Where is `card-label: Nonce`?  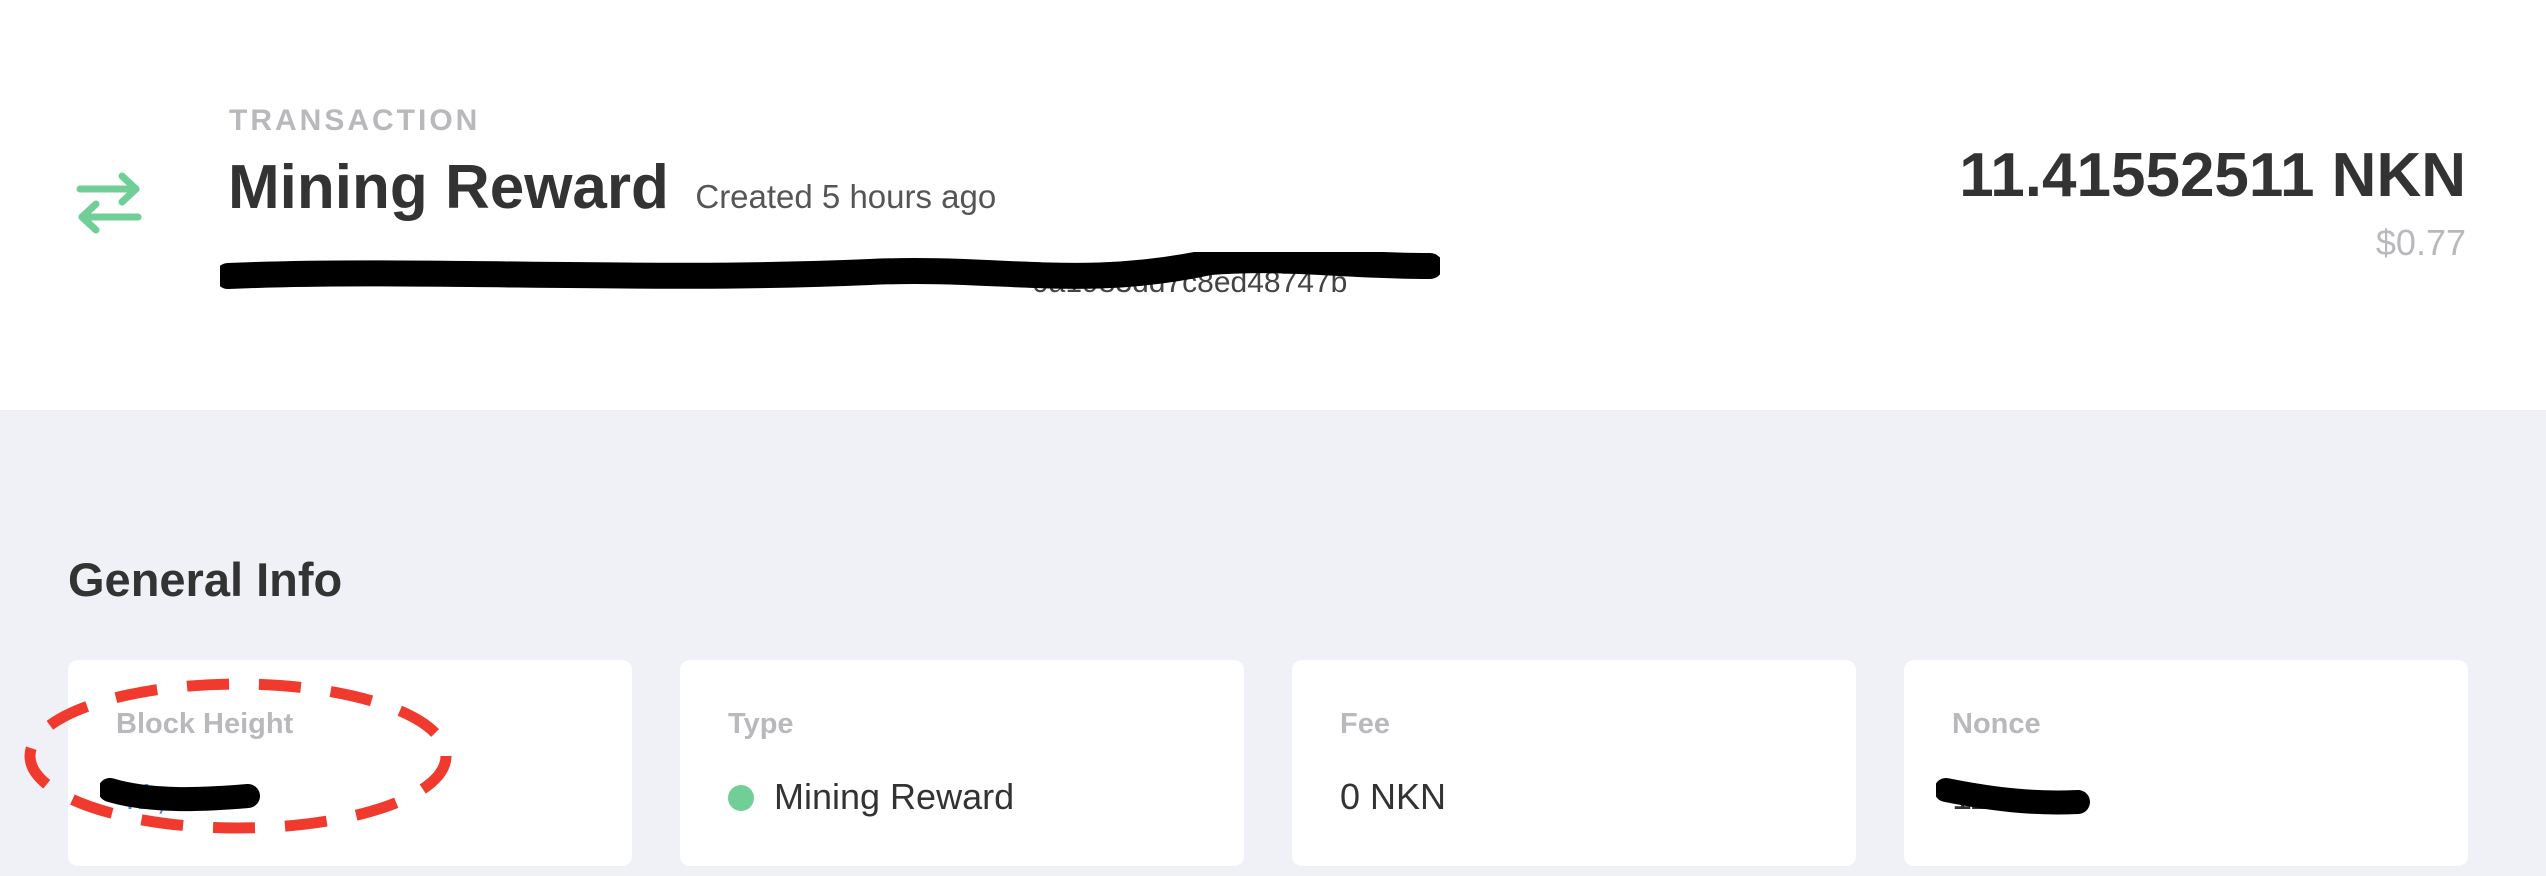 card-label: Nonce is located at coordinates (1996, 724).